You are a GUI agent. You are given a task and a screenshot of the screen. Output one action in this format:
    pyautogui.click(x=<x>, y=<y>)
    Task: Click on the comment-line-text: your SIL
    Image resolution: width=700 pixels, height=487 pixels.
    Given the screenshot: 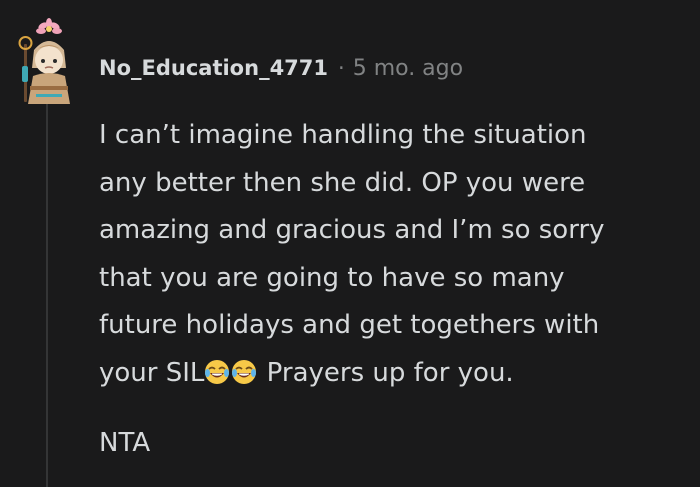 What is the action you would take?
    pyautogui.click(x=152, y=372)
    